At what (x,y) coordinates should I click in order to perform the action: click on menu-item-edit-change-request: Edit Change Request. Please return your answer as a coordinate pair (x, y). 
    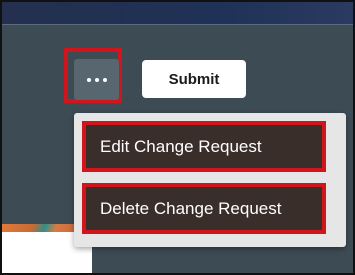
    Looking at the image, I should click on (204, 146).